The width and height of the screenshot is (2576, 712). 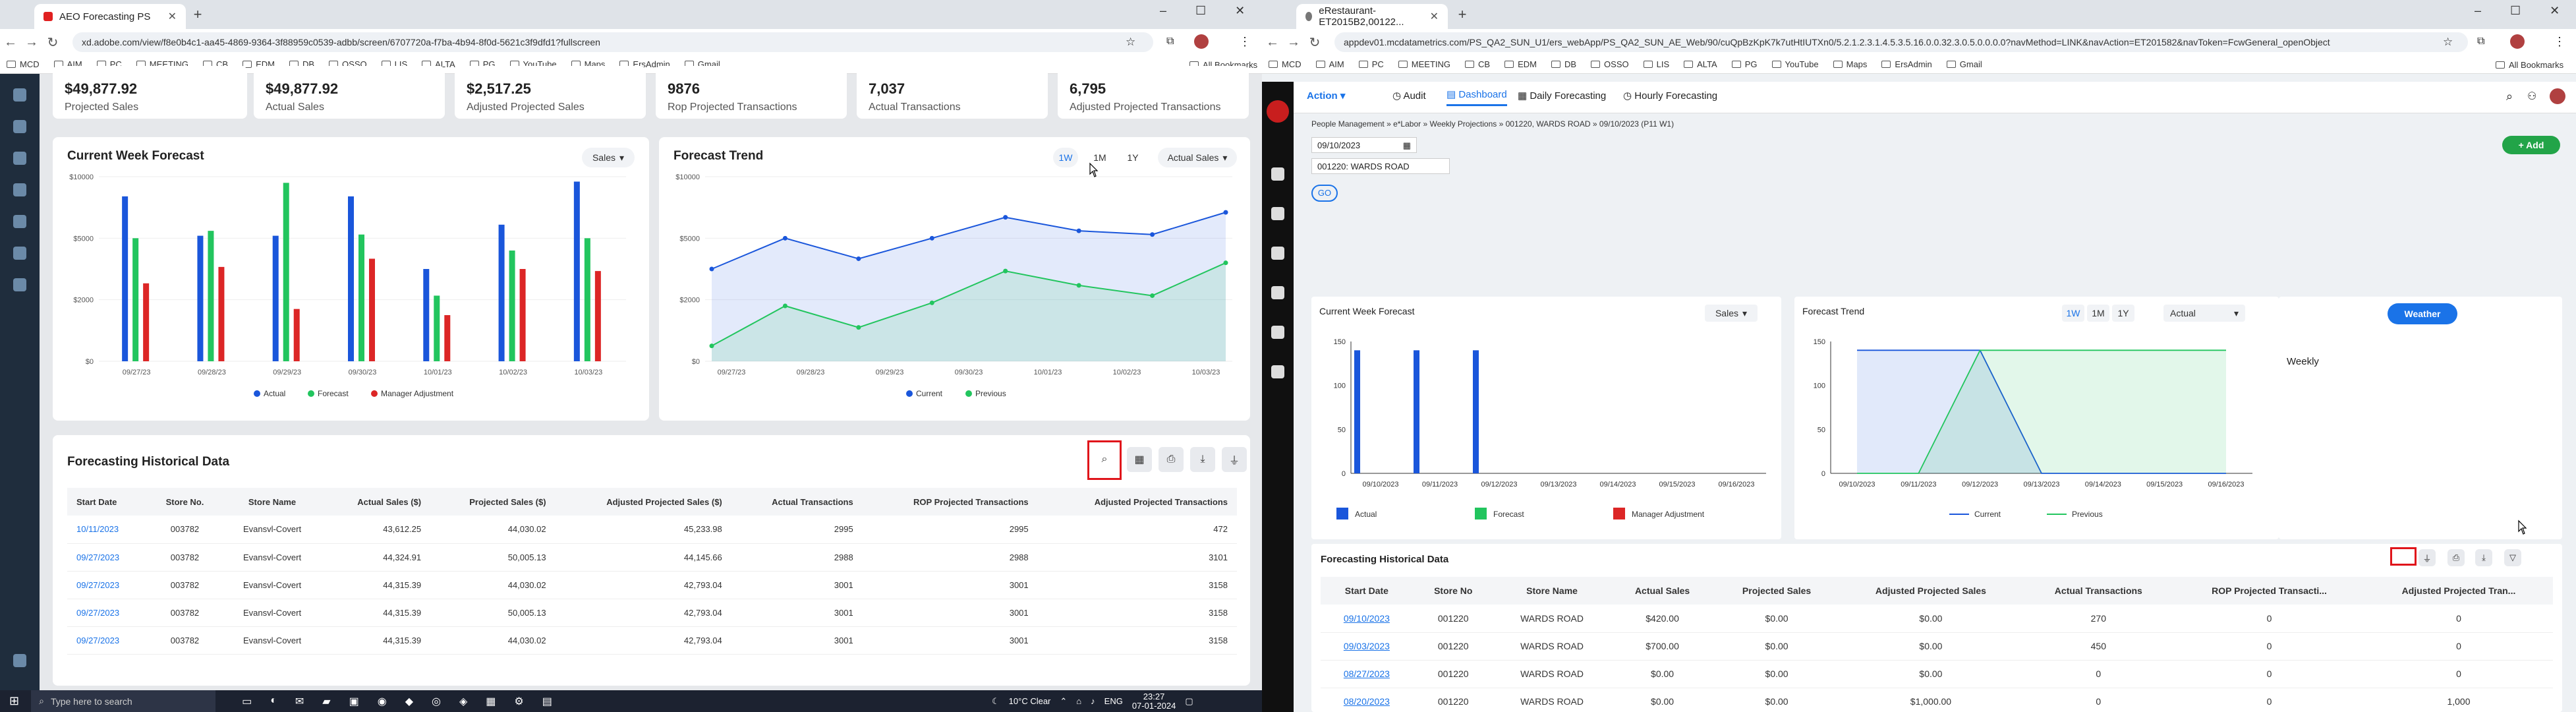 What do you see at coordinates (1163, 11) in the screenshot?
I see `minimize-icon: –` at bounding box center [1163, 11].